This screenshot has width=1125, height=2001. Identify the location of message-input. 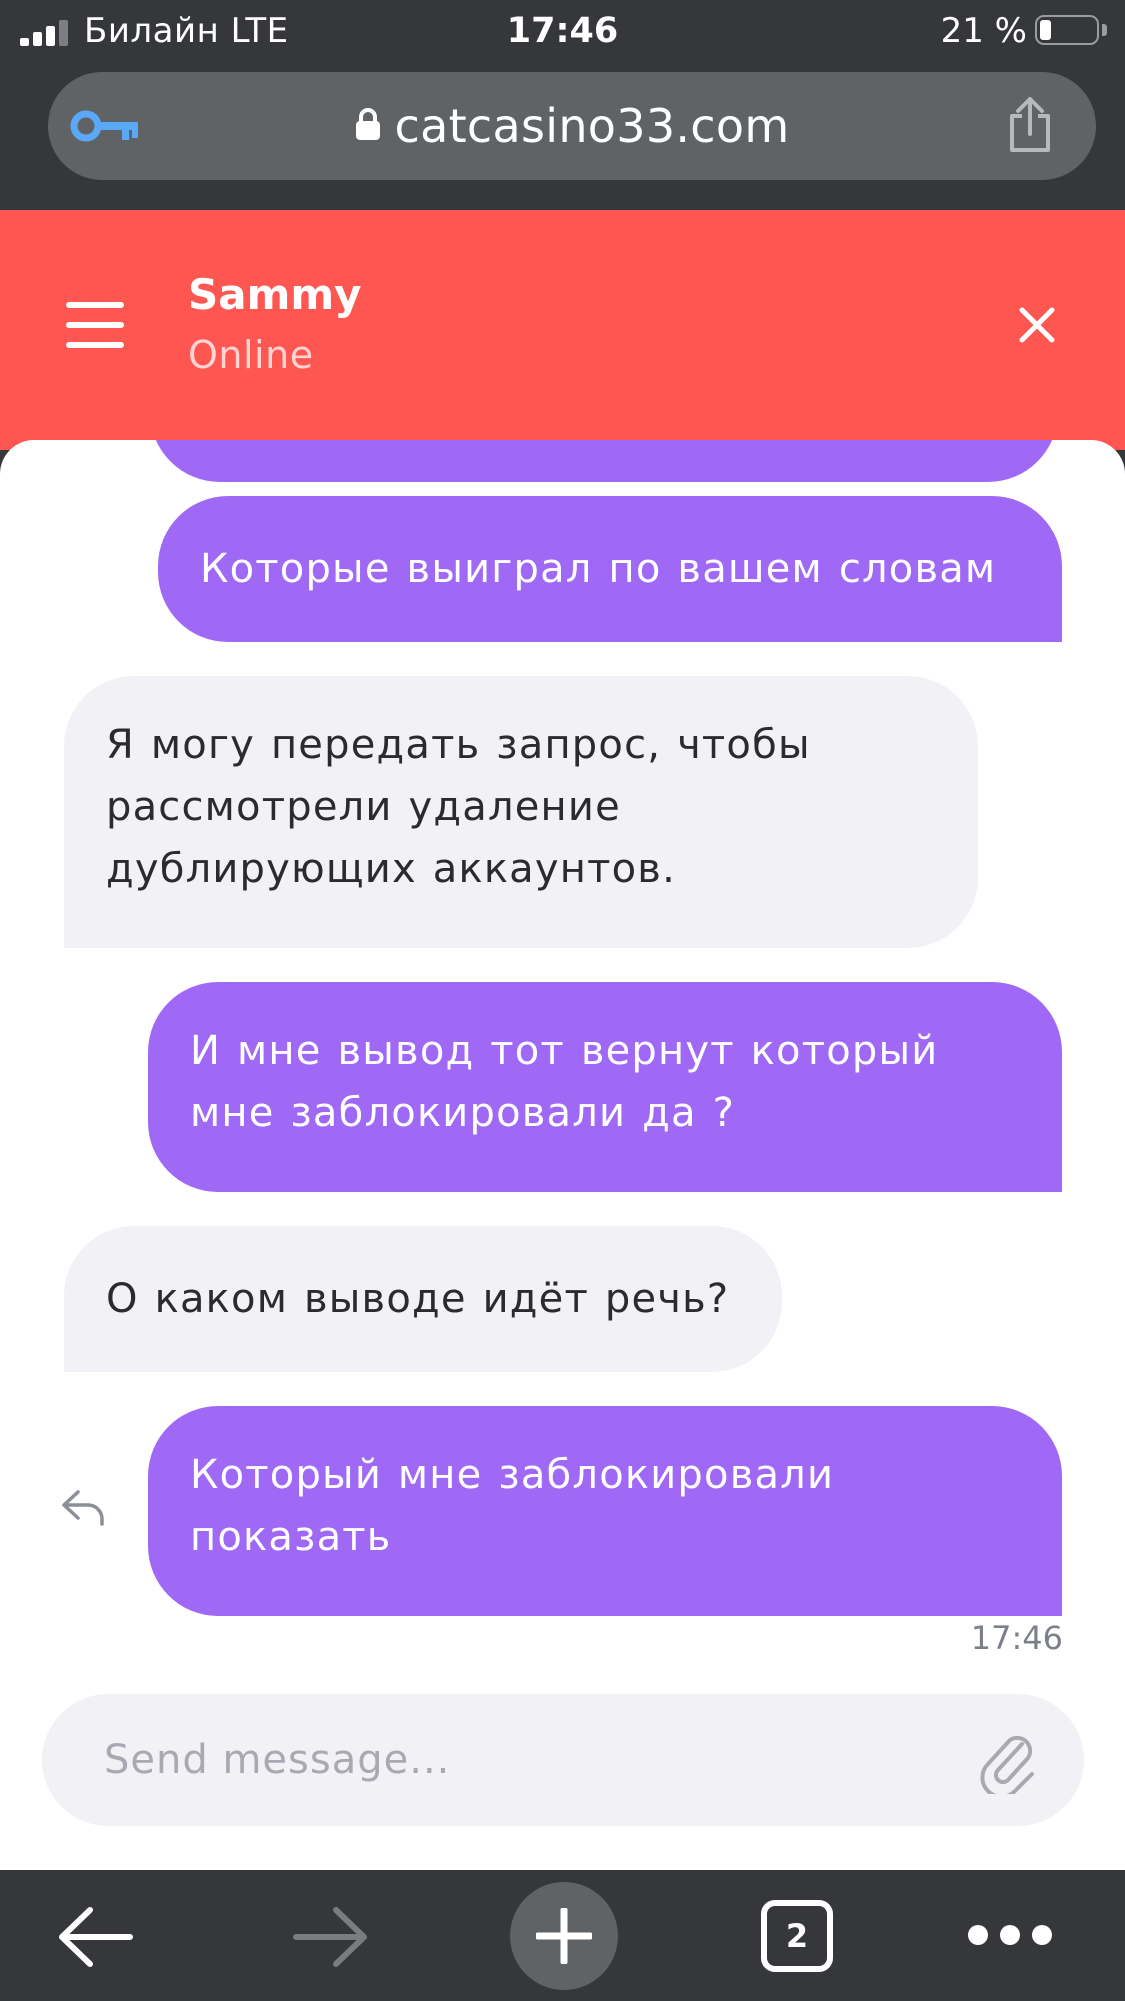
(534, 1760).